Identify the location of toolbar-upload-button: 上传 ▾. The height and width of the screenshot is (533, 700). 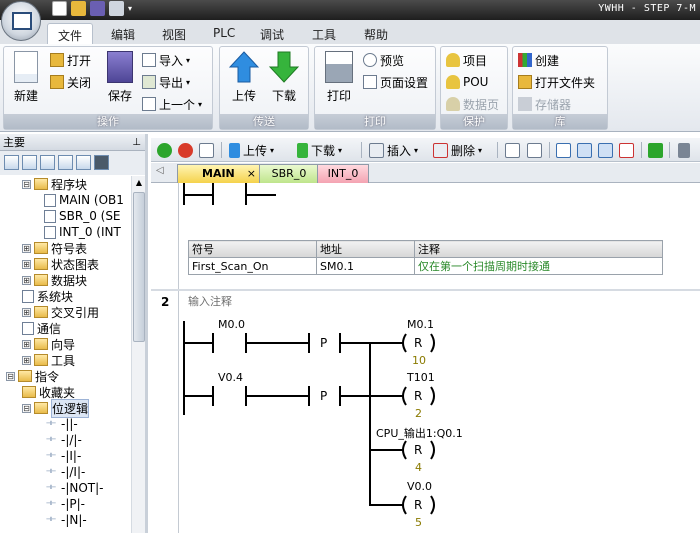
(251, 150).